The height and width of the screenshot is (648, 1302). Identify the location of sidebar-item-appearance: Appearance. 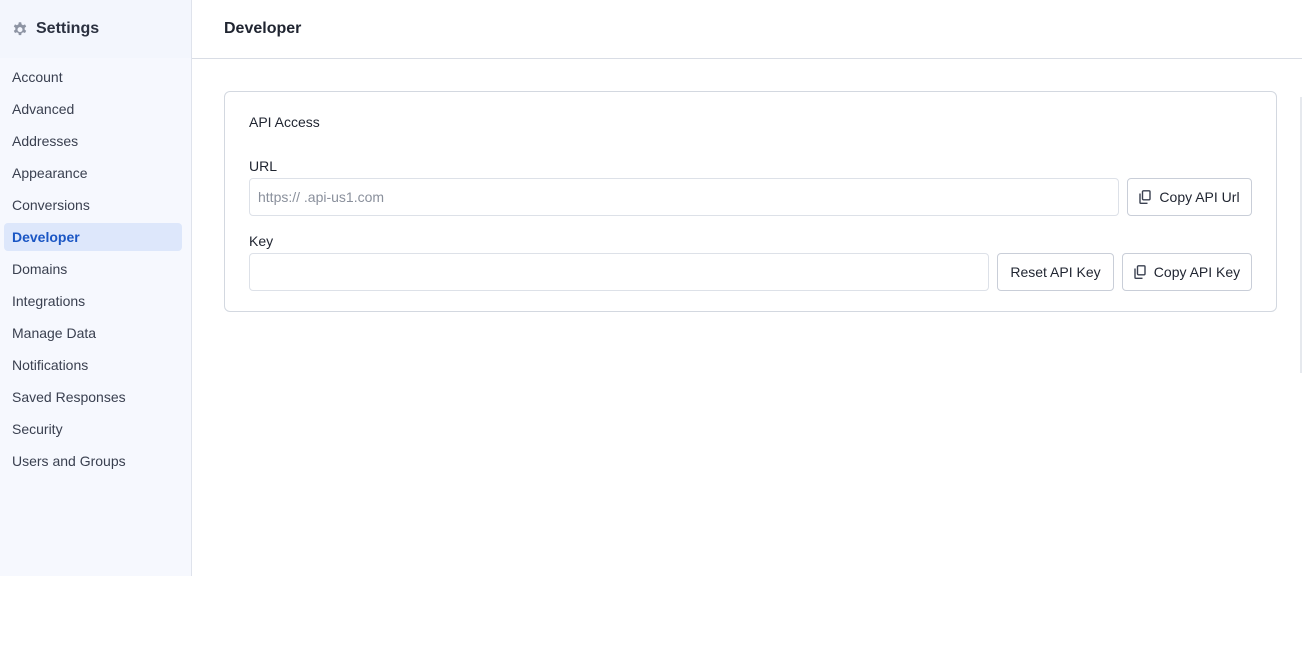
(93, 173).